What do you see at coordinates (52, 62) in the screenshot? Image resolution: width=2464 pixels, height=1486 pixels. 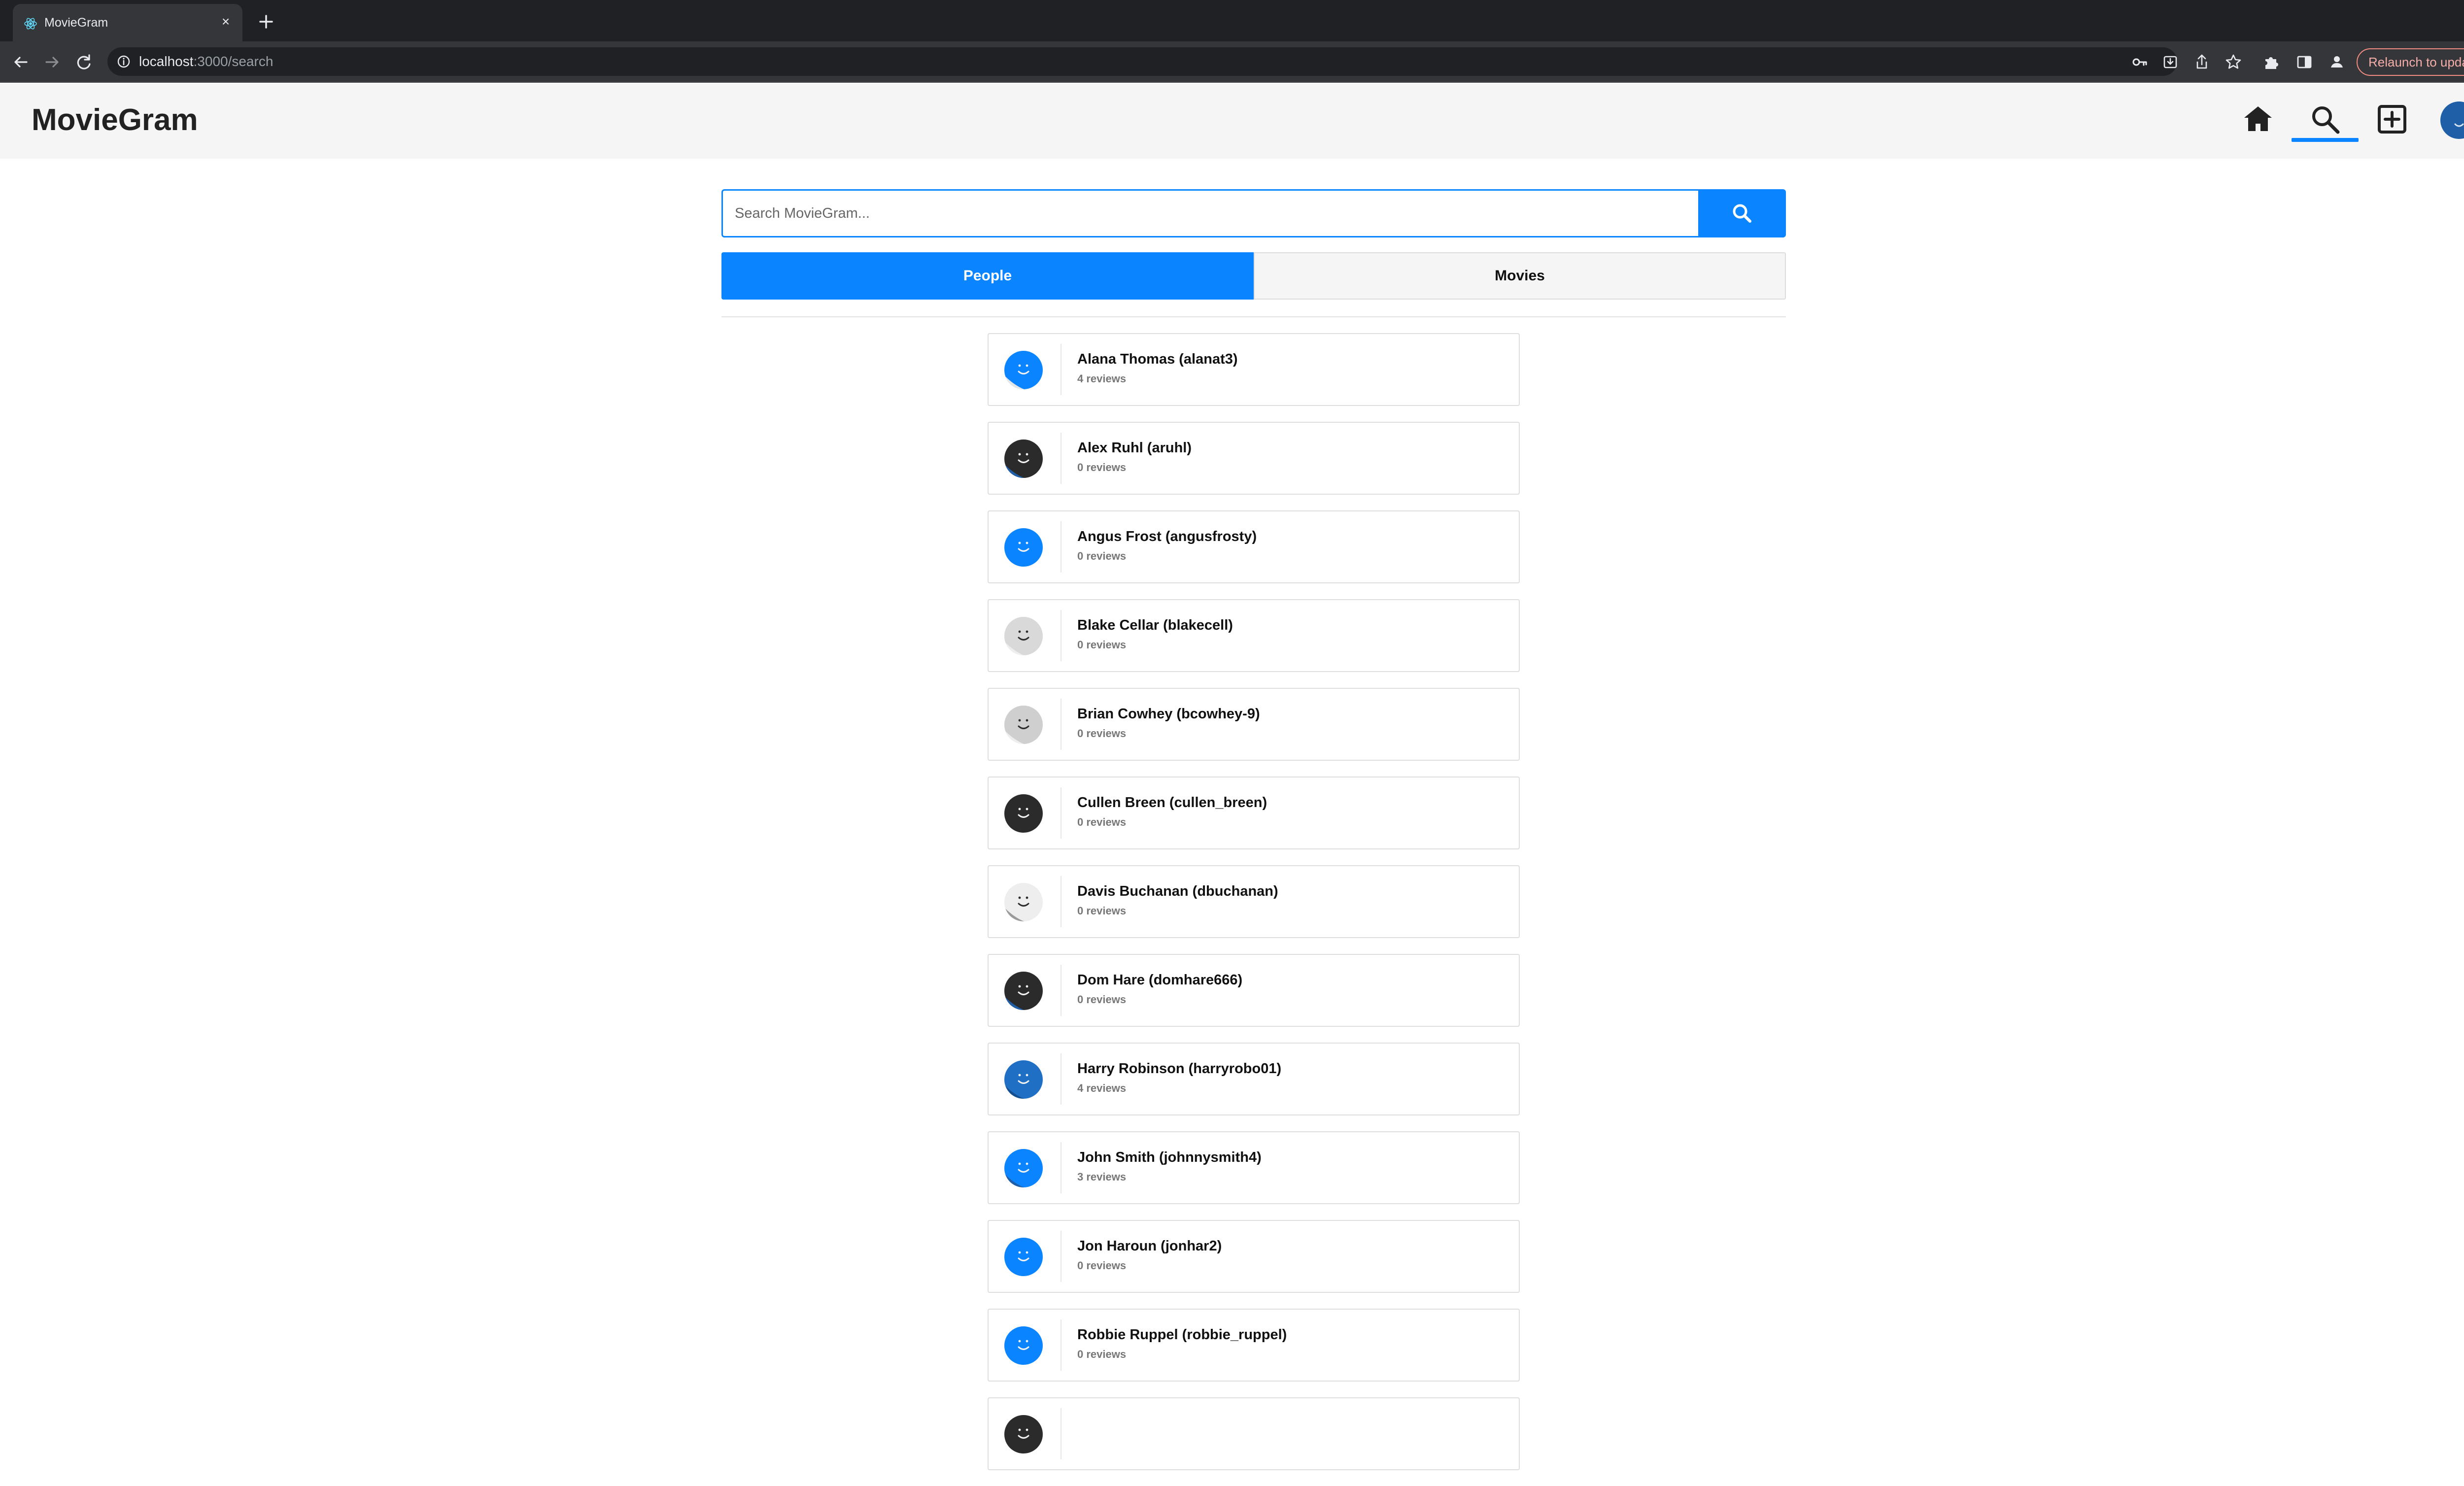 I see `forward-arrow-icon` at bounding box center [52, 62].